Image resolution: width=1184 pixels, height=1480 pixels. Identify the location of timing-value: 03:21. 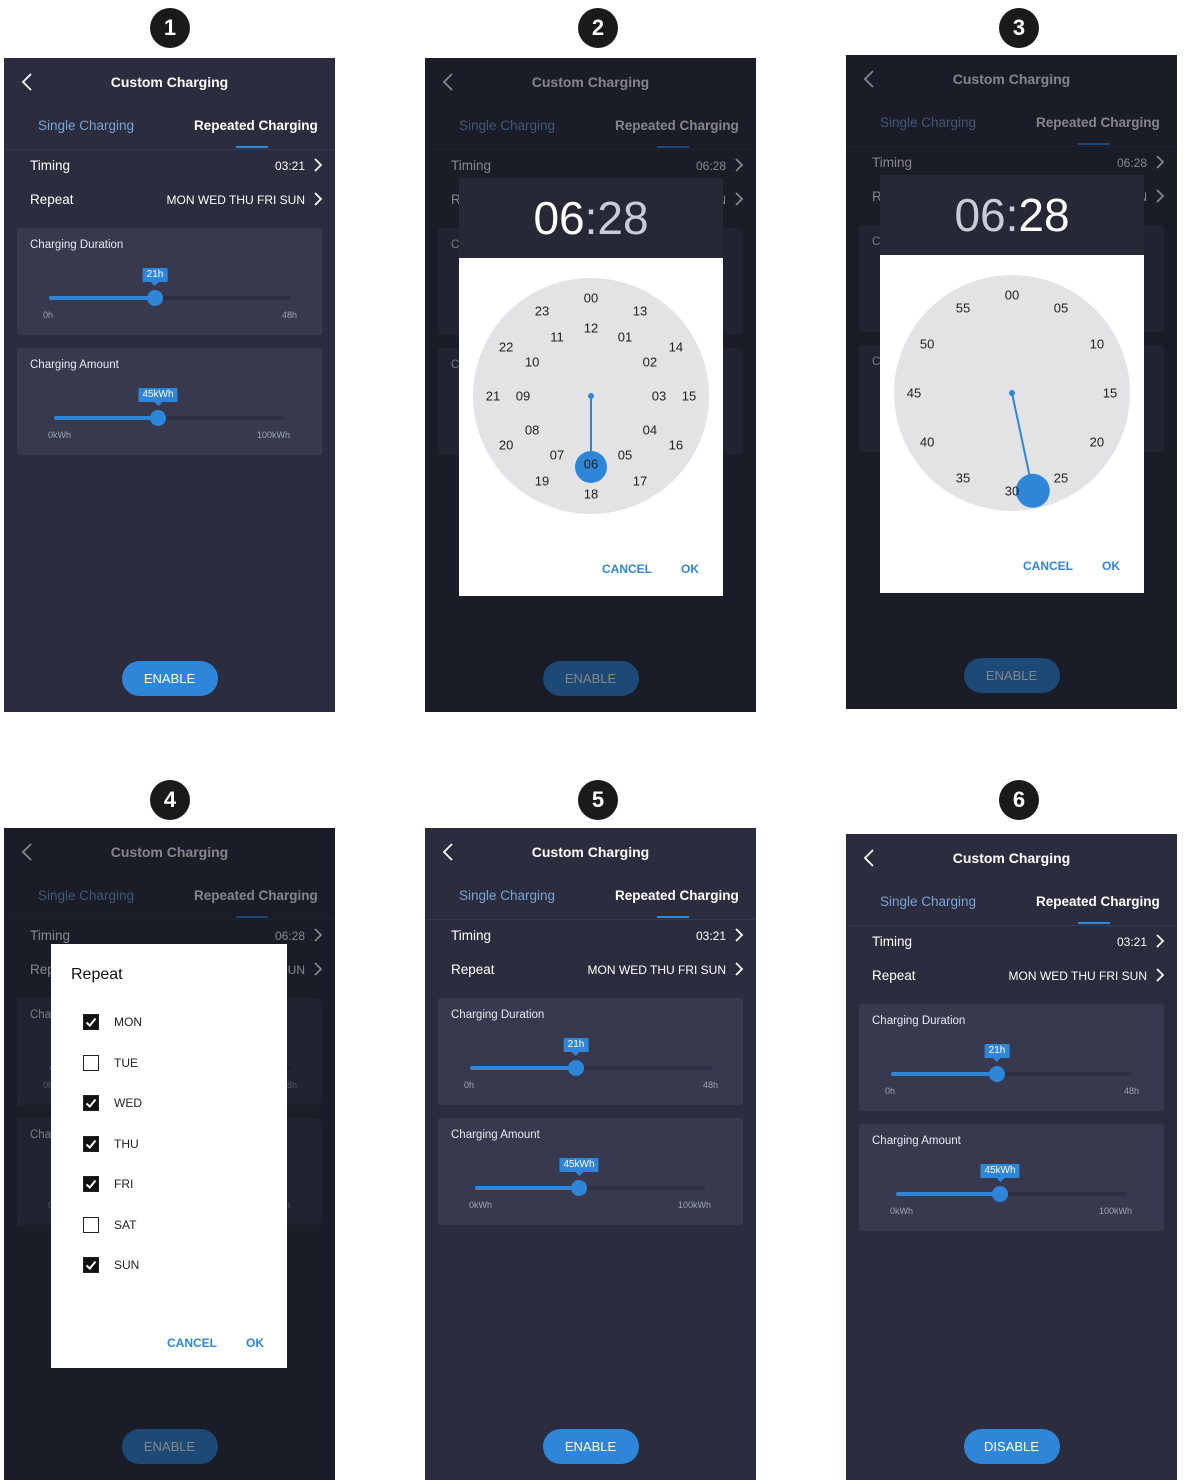
(289, 166).